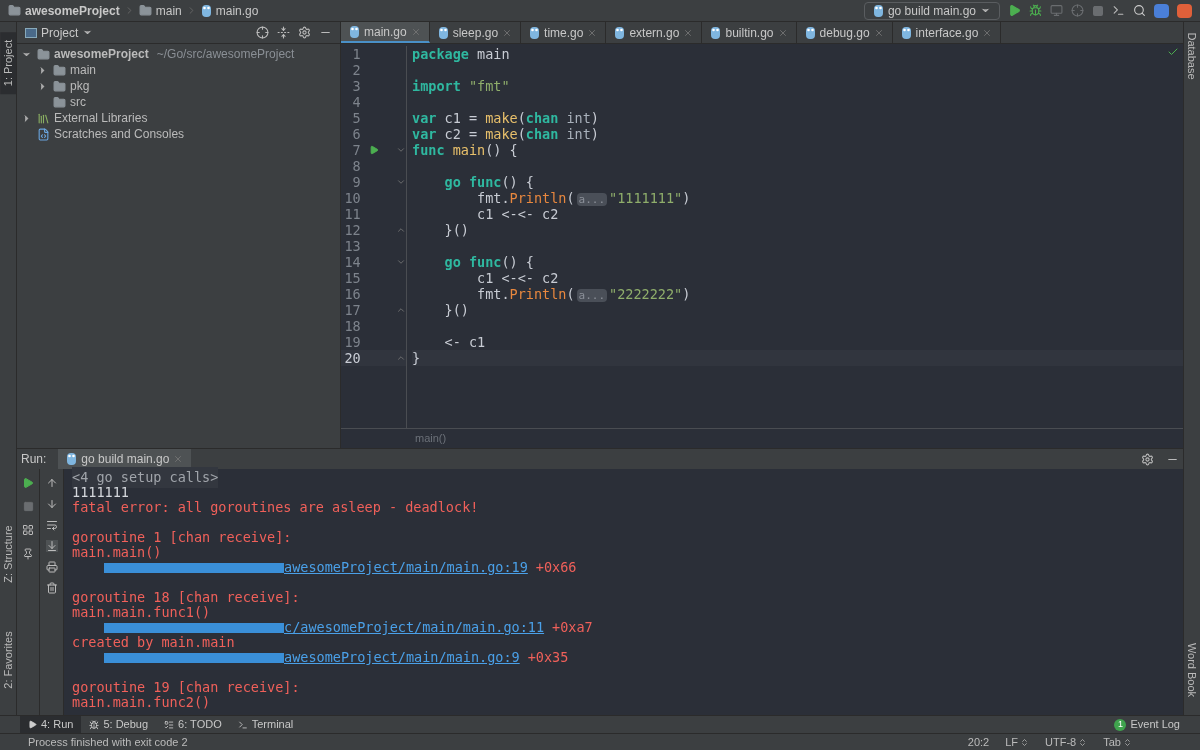 This screenshot has width=1200, height=750. What do you see at coordinates (1017, 741) in the screenshot?
I see `status-item: LF` at bounding box center [1017, 741].